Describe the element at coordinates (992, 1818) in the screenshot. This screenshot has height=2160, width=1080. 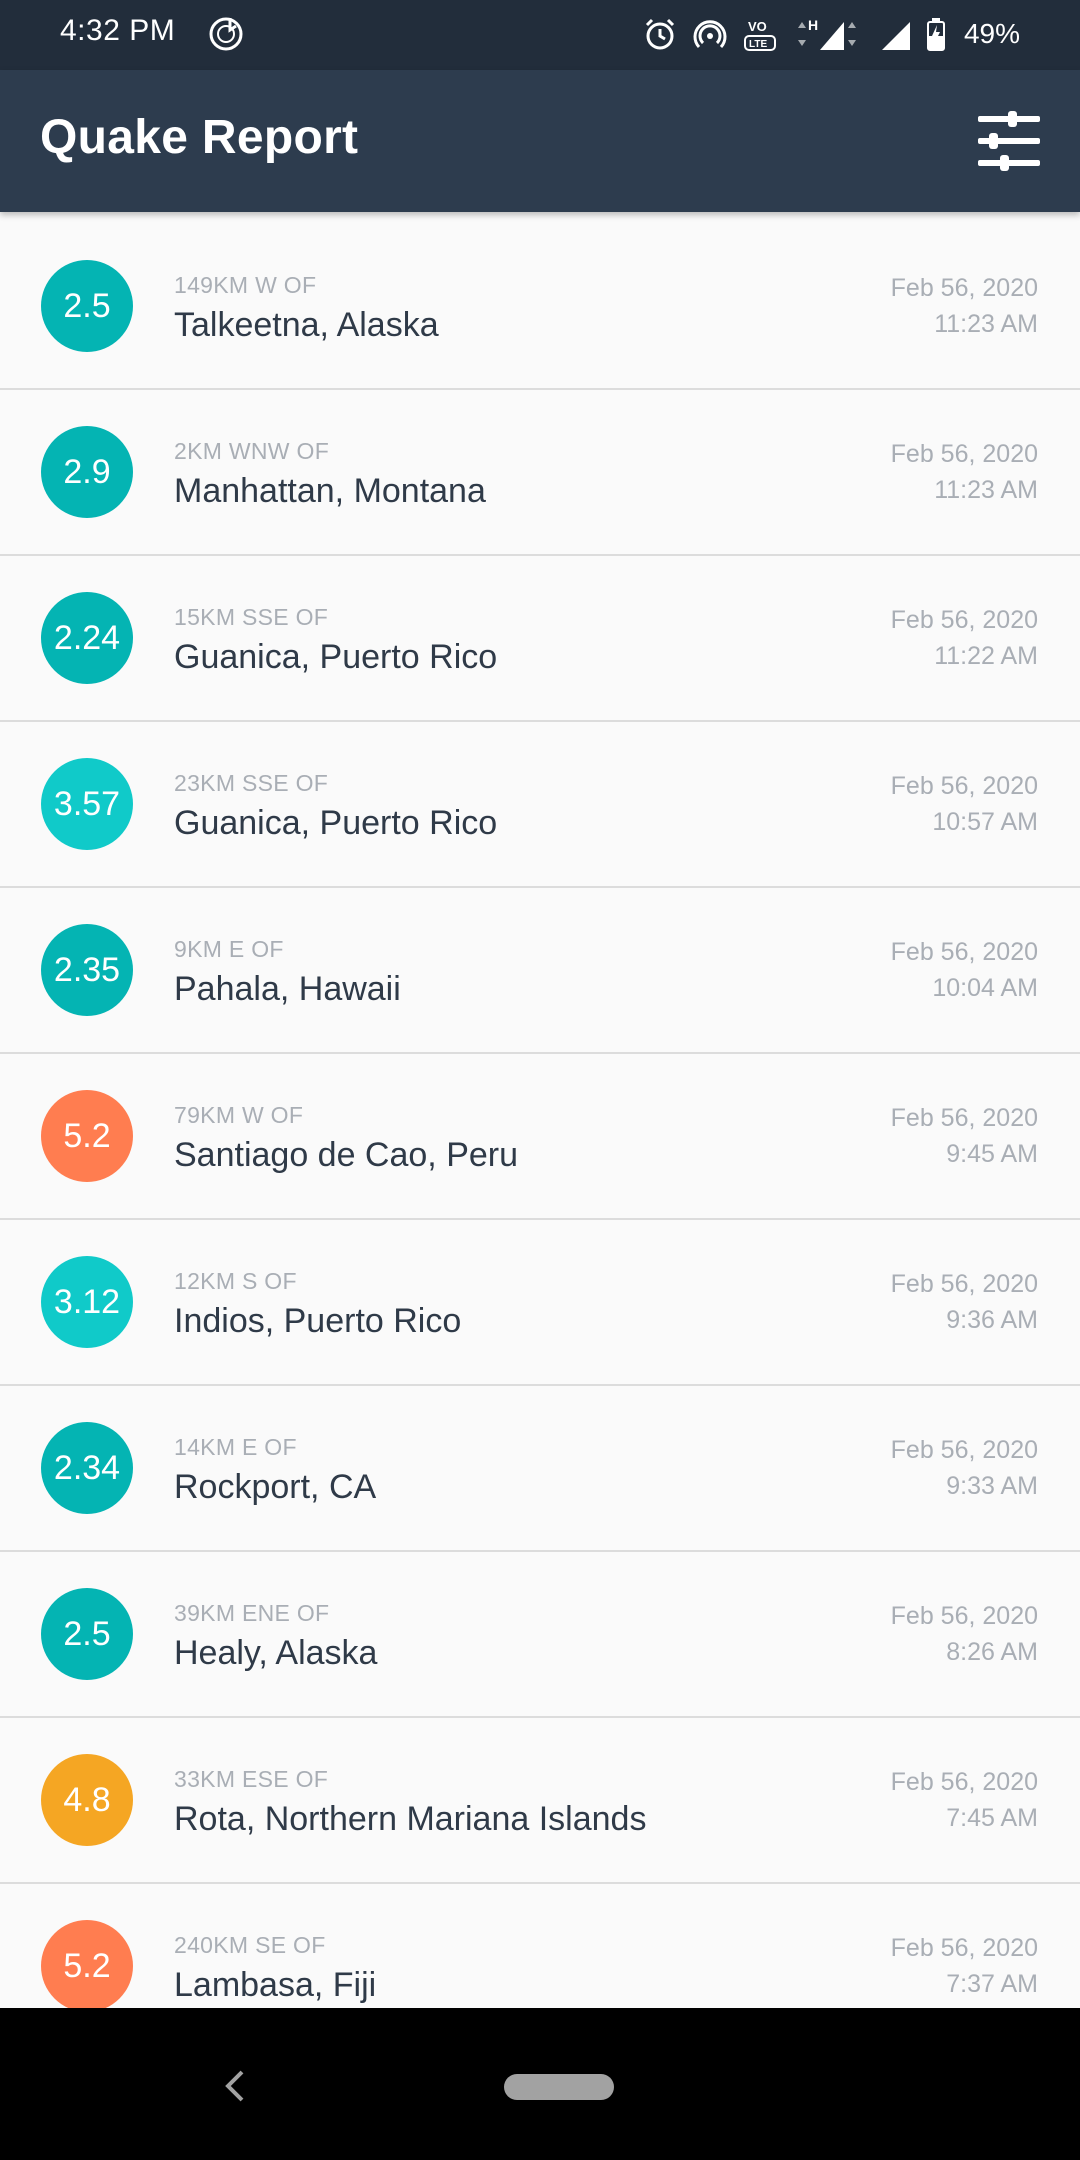
I see `quake-time: 7:45 AM` at that location.